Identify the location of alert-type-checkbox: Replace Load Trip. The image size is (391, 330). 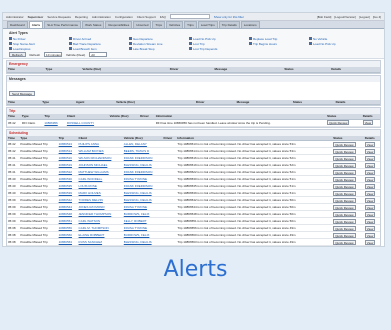
(279, 39).